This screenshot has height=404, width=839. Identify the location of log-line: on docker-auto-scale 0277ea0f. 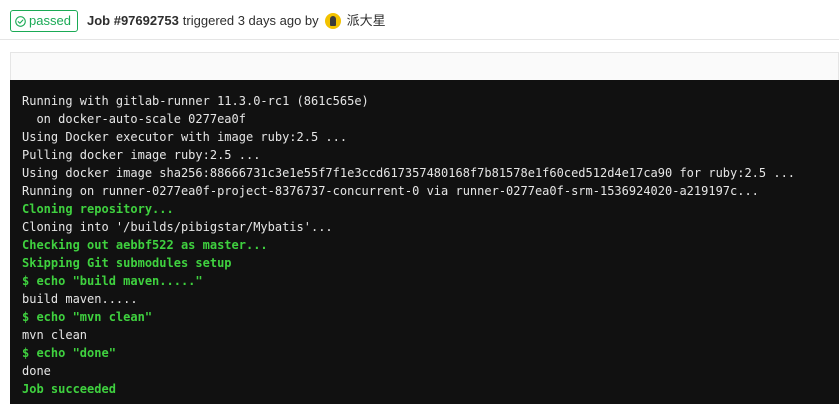
(134, 119).